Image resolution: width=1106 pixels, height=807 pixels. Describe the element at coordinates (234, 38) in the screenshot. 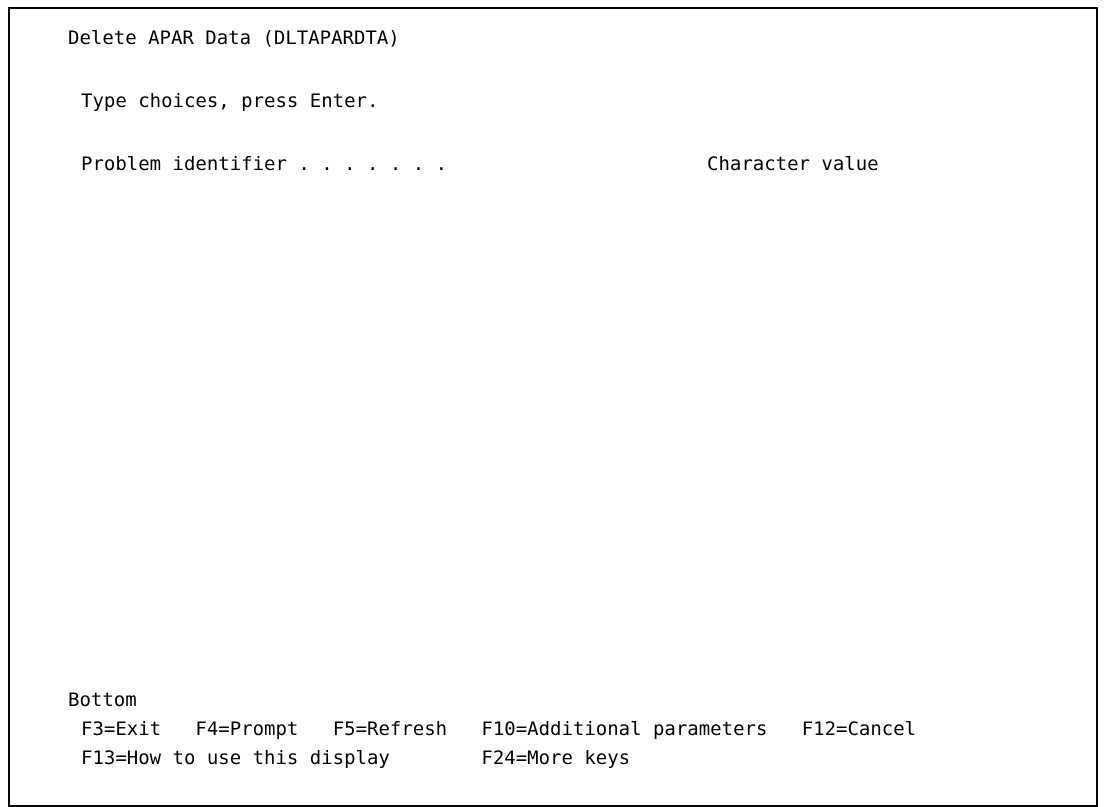

I see `screen-title: Delete APAR Data (DLTAPARDTA)` at that location.